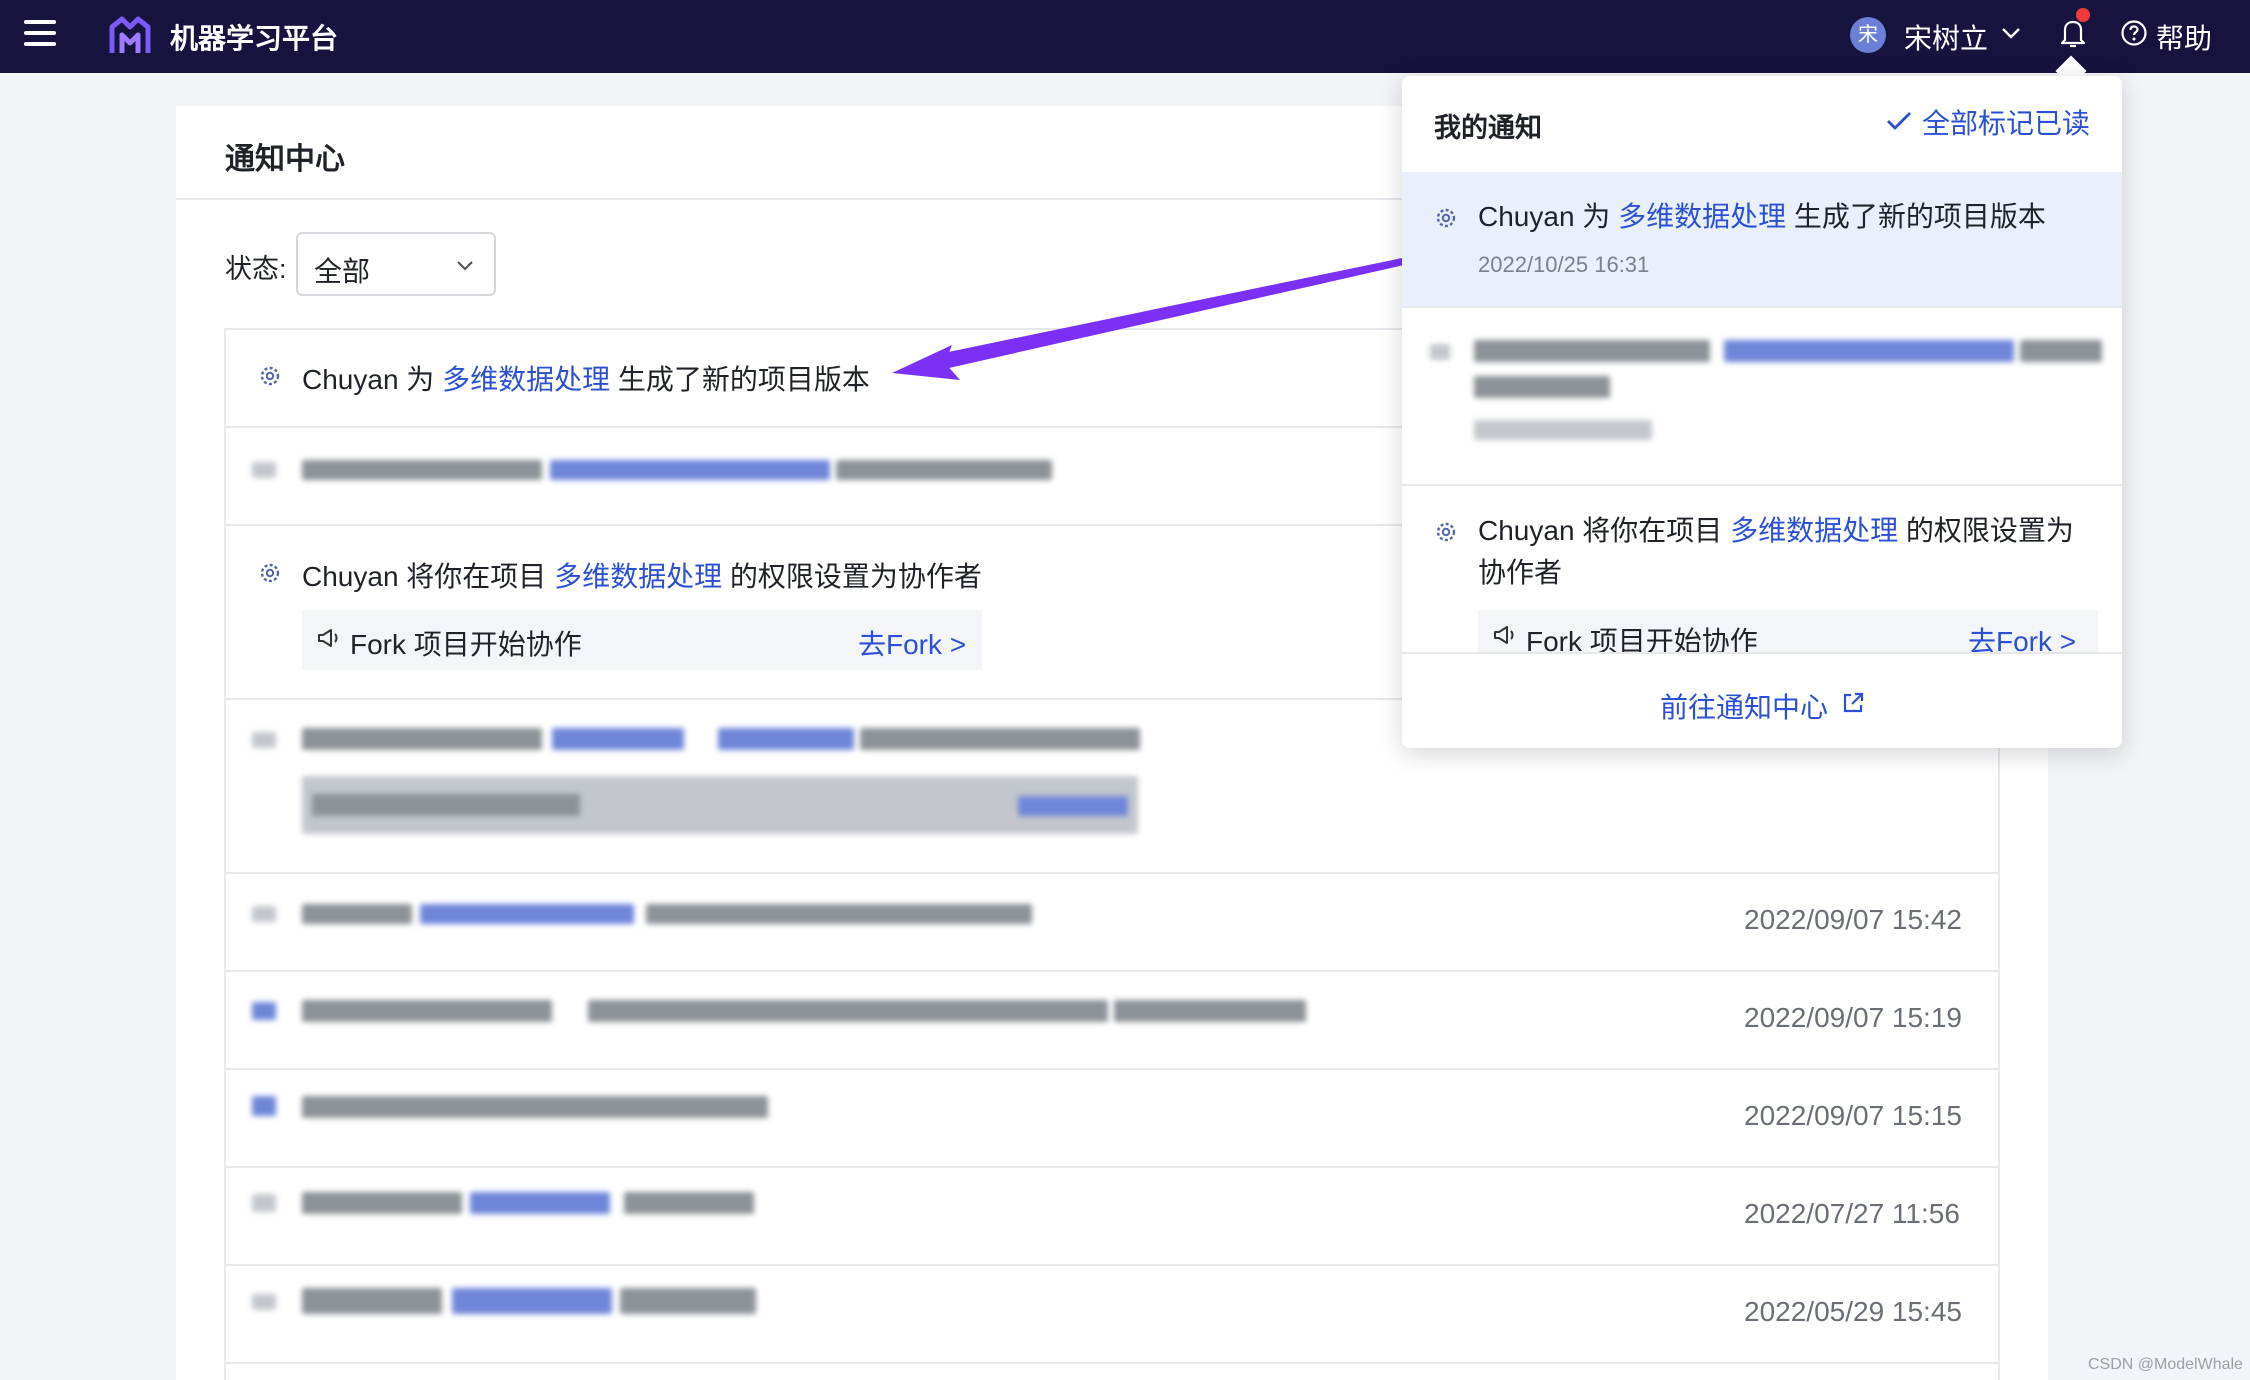  Describe the element at coordinates (1563, 430) in the screenshot. I see `blurred-time` at that location.